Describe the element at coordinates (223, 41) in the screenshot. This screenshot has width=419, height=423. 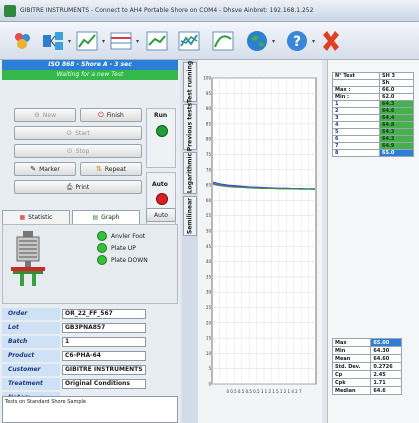
I see `curve-chart-icon` at that location.